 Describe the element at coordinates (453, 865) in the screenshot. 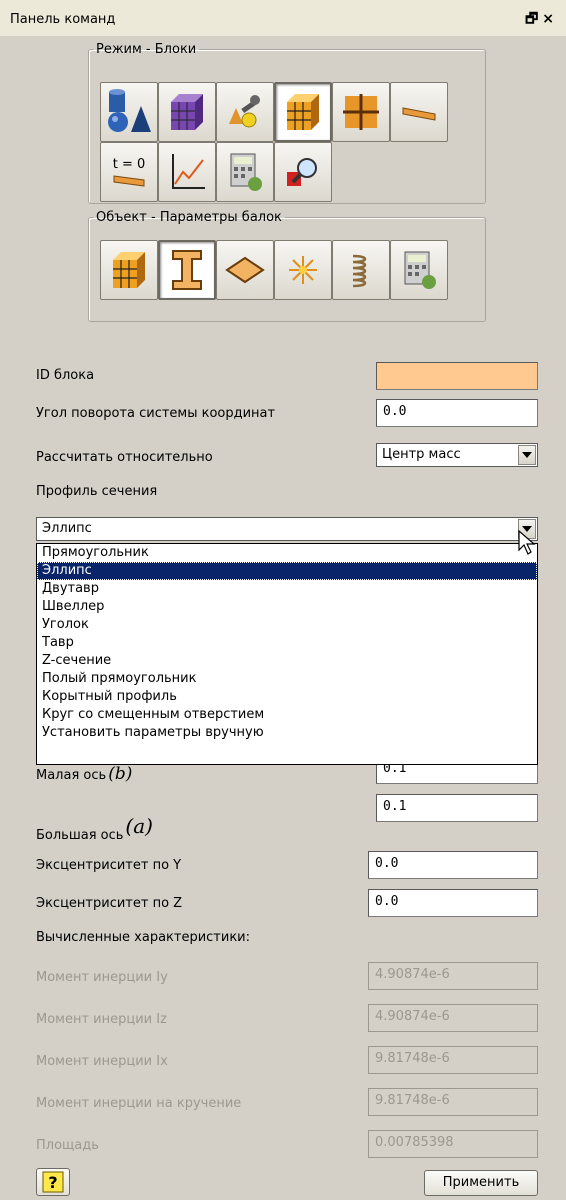

I see `ecc-y-field: 0.0` at that location.